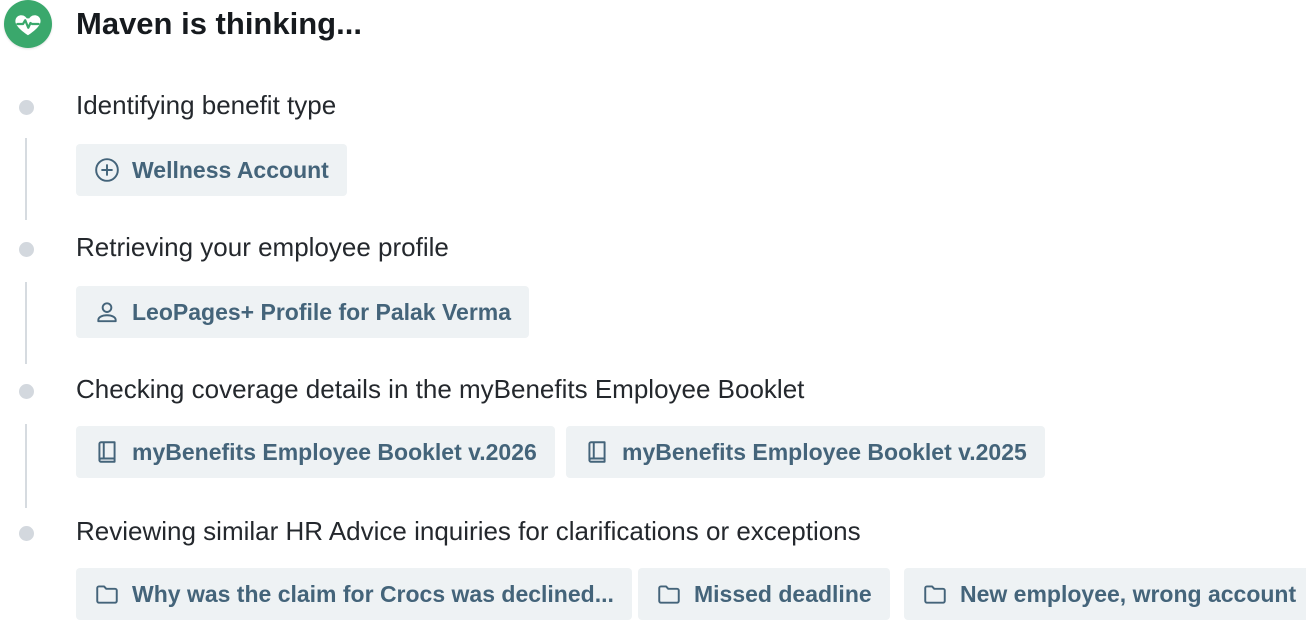 The width and height of the screenshot is (1306, 623). Describe the element at coordinates (262, 247) in the screenshot. I see `step-label: Retrieving your employee profile` at that location.